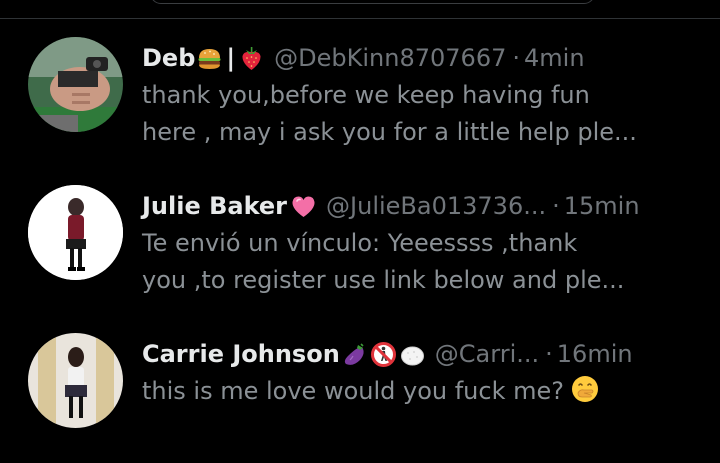 The height and width of the screenshot is (463, 720). What do you see at coordinates (241, 354) in the screenshot?
I see `display-name: Carrie Johnson` at bounding box center [241, 354].